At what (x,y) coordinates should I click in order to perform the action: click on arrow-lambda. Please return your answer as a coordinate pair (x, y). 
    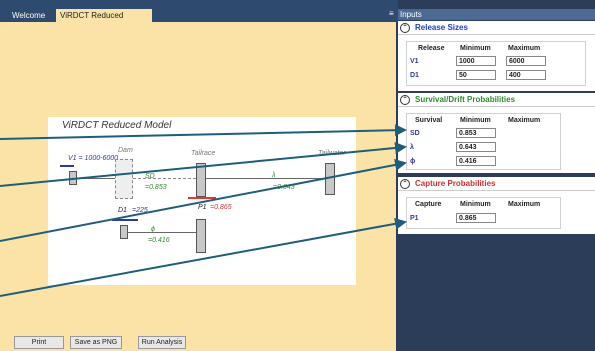
    Looking at the image, I should click on (203, 164).